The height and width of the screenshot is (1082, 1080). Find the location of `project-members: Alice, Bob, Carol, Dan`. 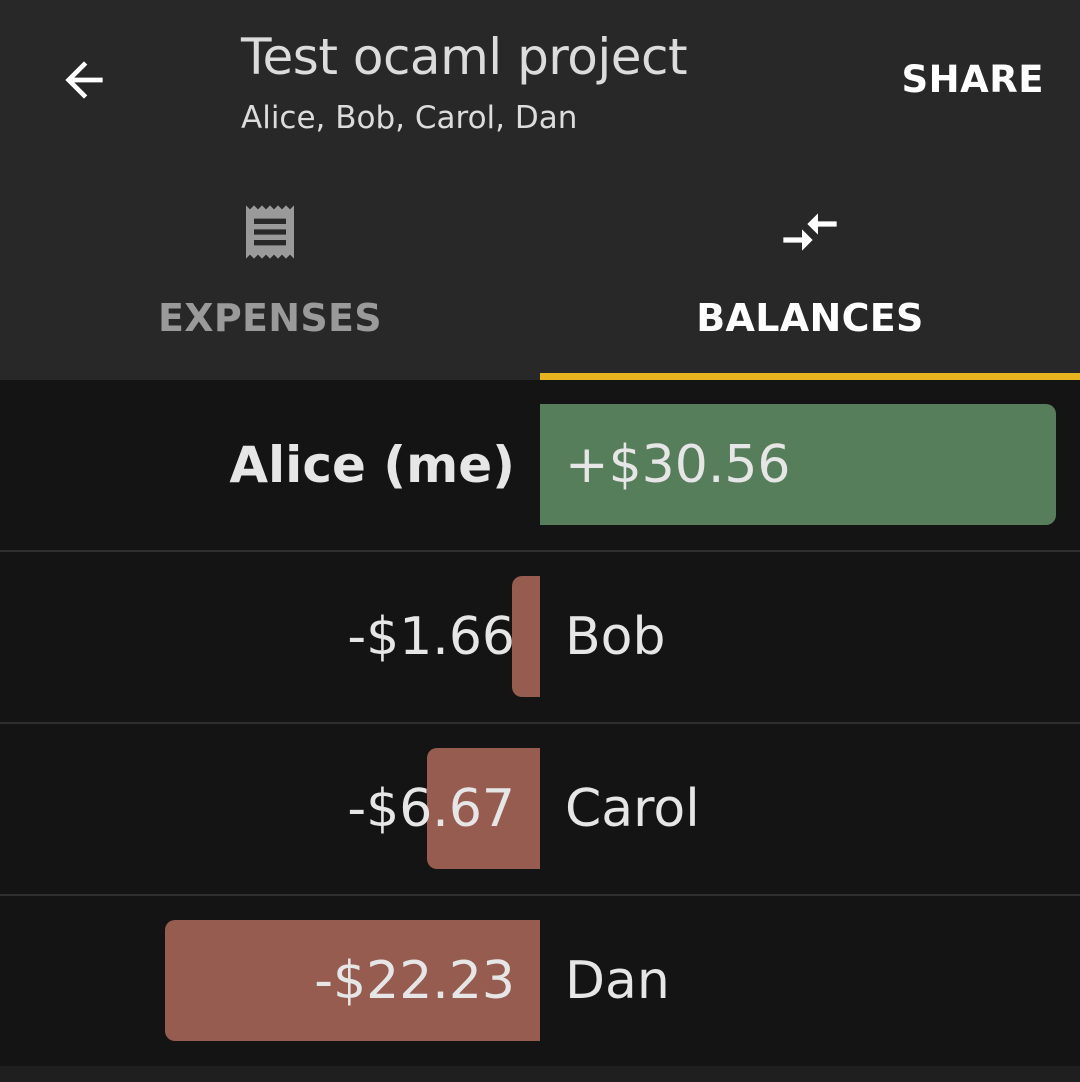

project-members: Alice, Bob, Carol, Dan is located at coordinates (409, 118).